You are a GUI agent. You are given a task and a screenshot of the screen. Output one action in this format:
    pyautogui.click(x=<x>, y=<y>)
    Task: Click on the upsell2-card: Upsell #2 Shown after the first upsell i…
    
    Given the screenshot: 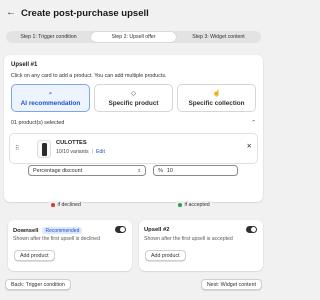 What is the action you would take?
    pyautogui.click(x=201, y=245)
    